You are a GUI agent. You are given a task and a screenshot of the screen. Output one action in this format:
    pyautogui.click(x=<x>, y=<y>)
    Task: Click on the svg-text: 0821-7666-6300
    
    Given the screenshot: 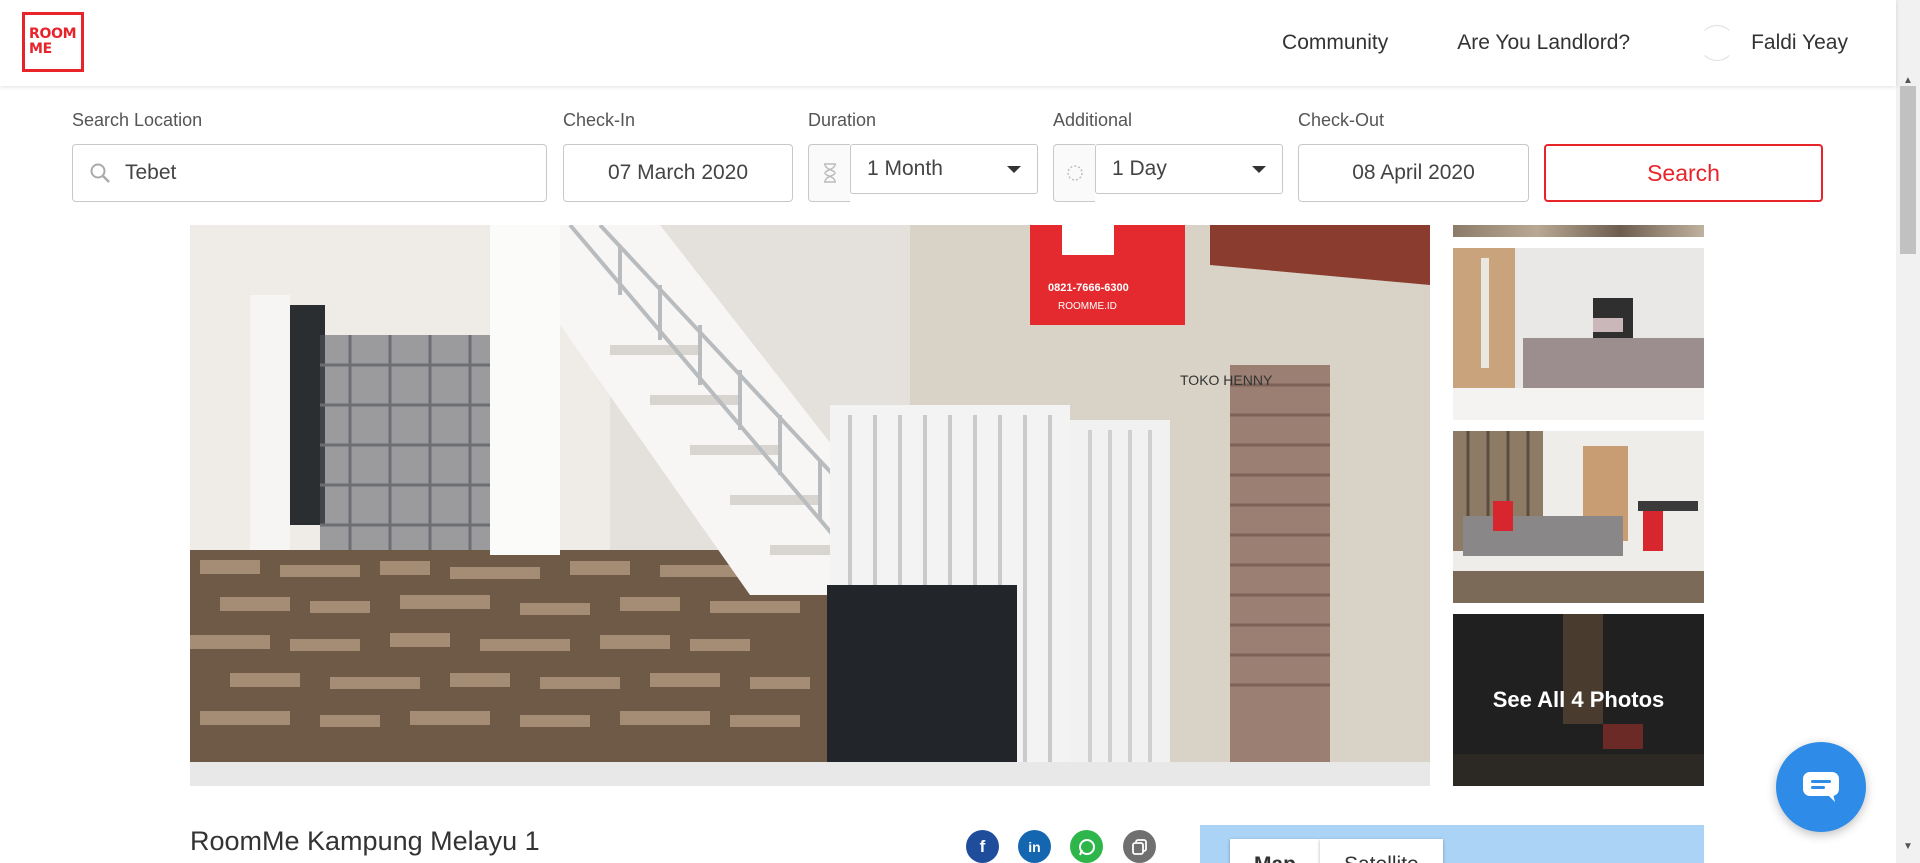 What is the action you would take?
    pyautogui.click(x=1088, y=288)
    